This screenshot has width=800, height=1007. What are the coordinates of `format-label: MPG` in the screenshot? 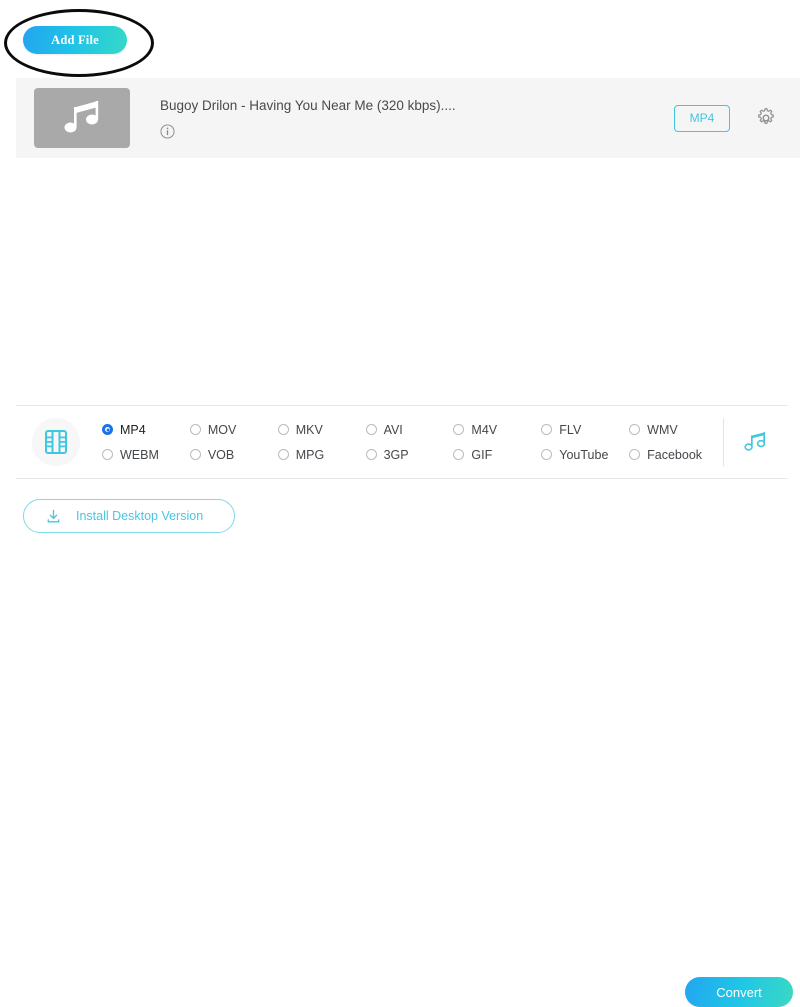 It's located at (310, 454).